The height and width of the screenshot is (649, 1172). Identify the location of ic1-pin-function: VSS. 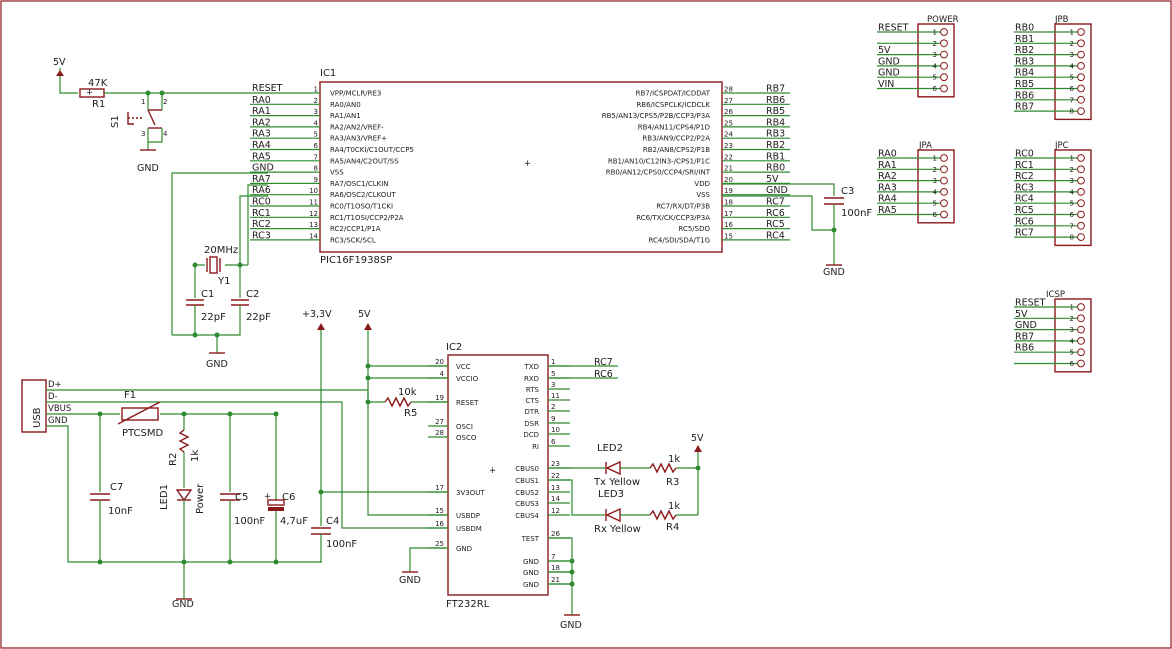
(703, 195).